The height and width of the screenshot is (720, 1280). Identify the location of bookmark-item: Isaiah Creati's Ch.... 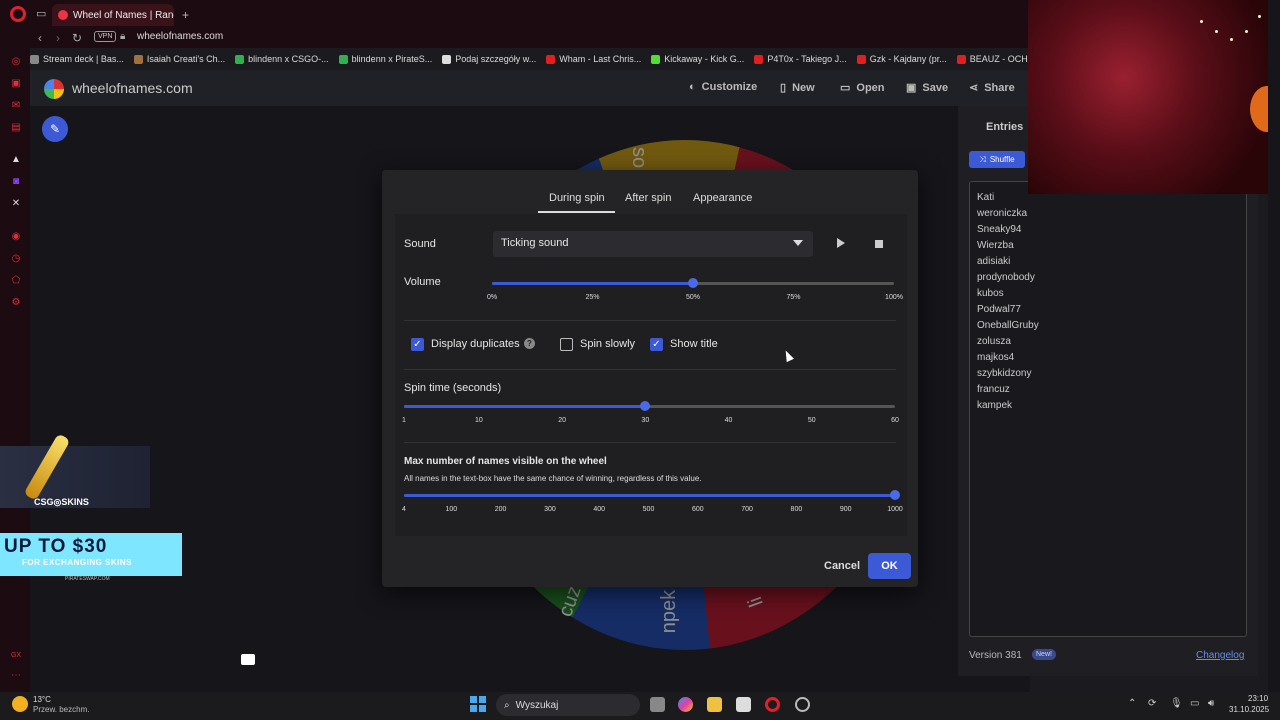
(179, 59).